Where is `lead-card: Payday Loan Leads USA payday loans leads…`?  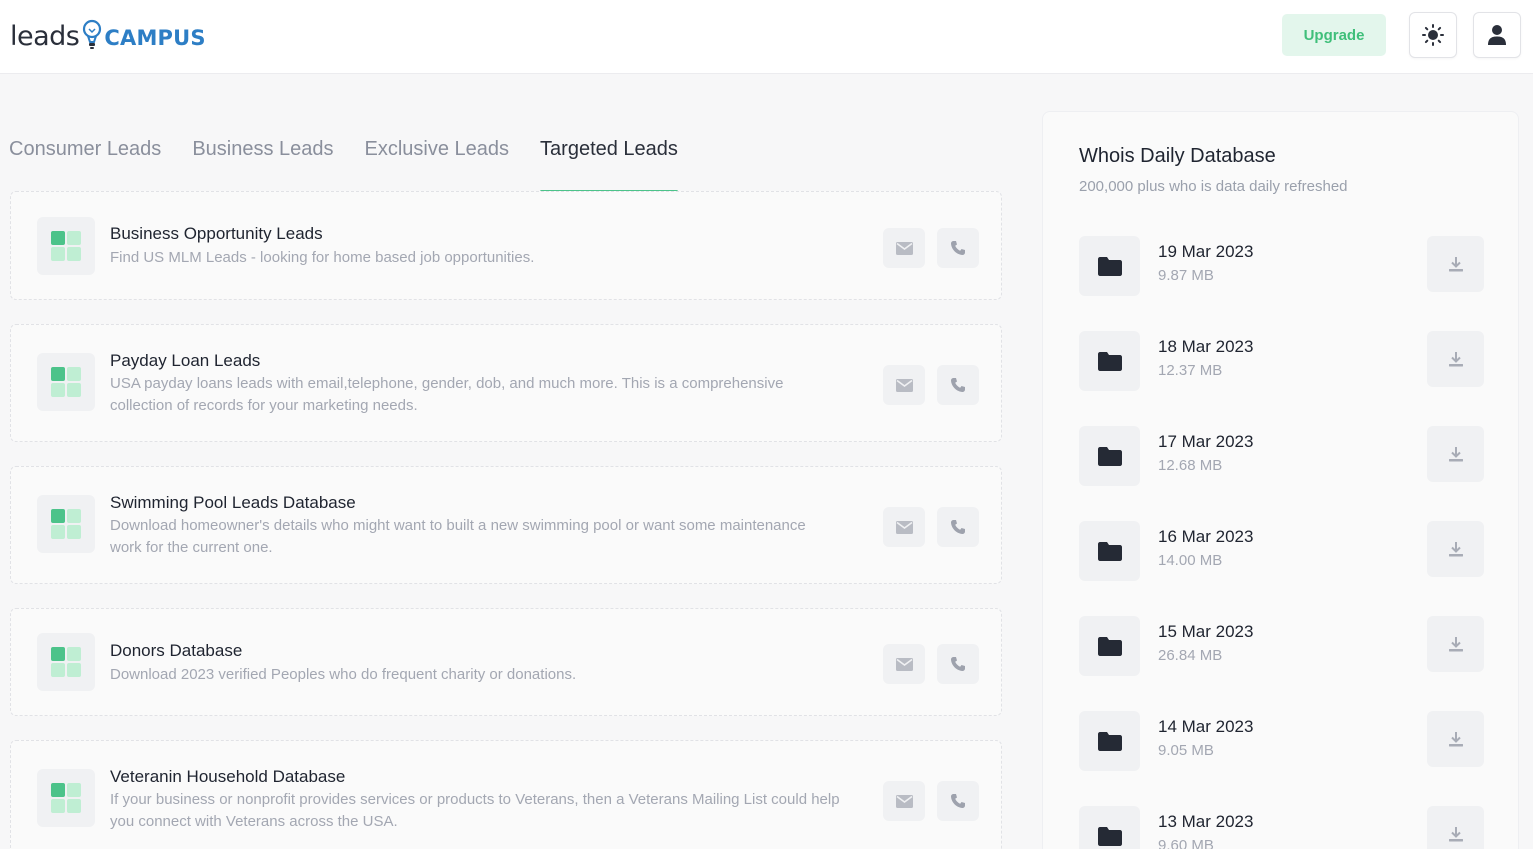 lead-card: Payday Loan Leads USA payday loans leads… is located at coordinates (506, 383).